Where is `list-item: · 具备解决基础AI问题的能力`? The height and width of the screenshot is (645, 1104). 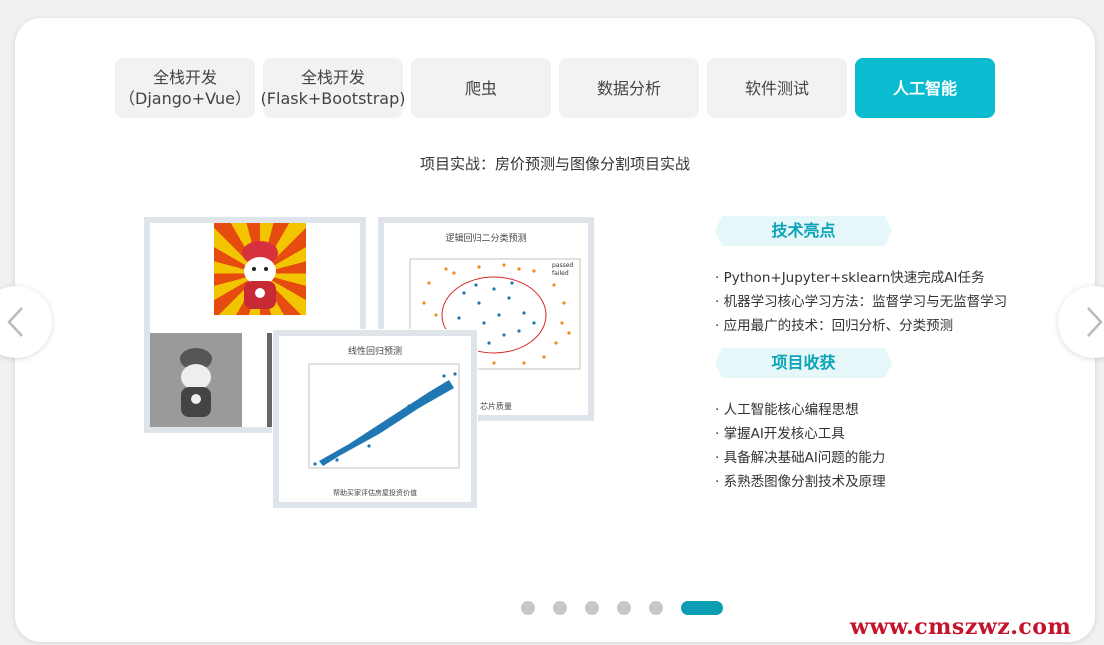 list-item: · 具备解决基础AI问题的能力 is located at coordinates (800, 458).